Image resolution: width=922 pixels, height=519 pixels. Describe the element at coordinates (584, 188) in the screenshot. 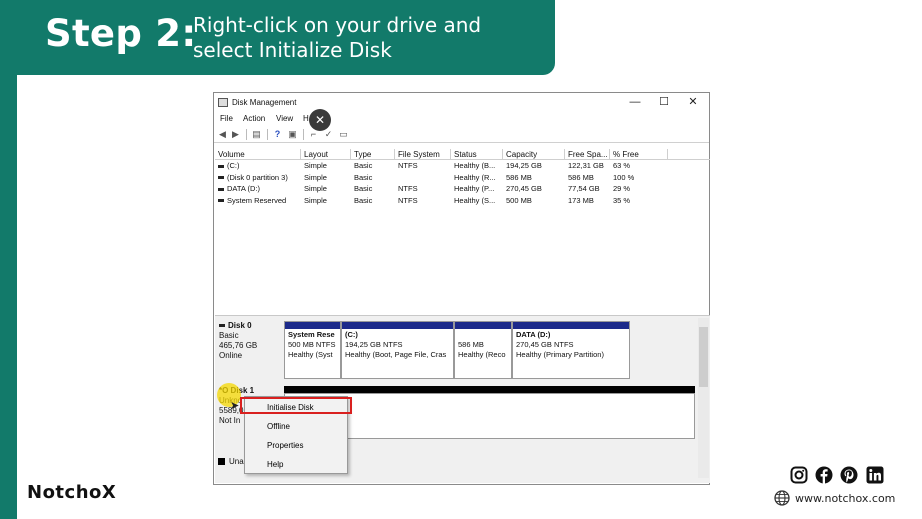

I see `cell-text: 77,54 GB` at that location.